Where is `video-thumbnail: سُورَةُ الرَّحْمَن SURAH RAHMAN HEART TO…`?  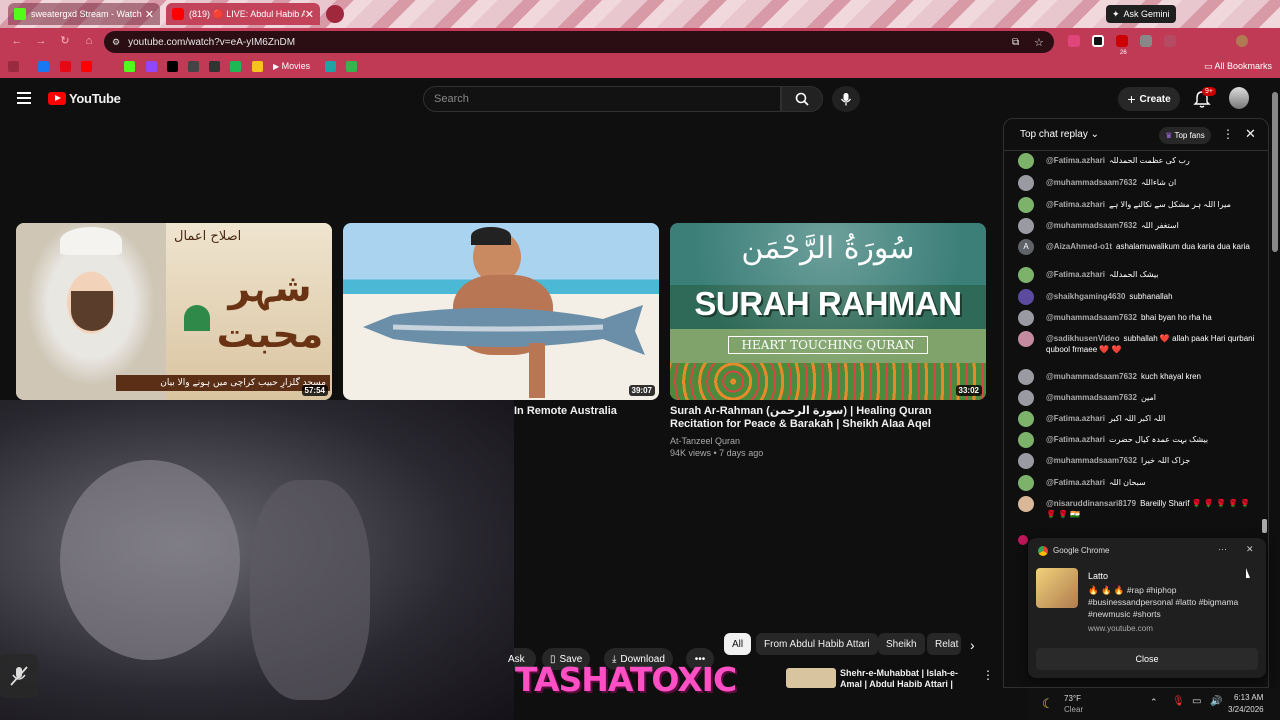 video-thumbnail: سُورَةُ الرَّحْمَن SURAH RAHMAN HEART TO… is located at coordinates (828, 311).